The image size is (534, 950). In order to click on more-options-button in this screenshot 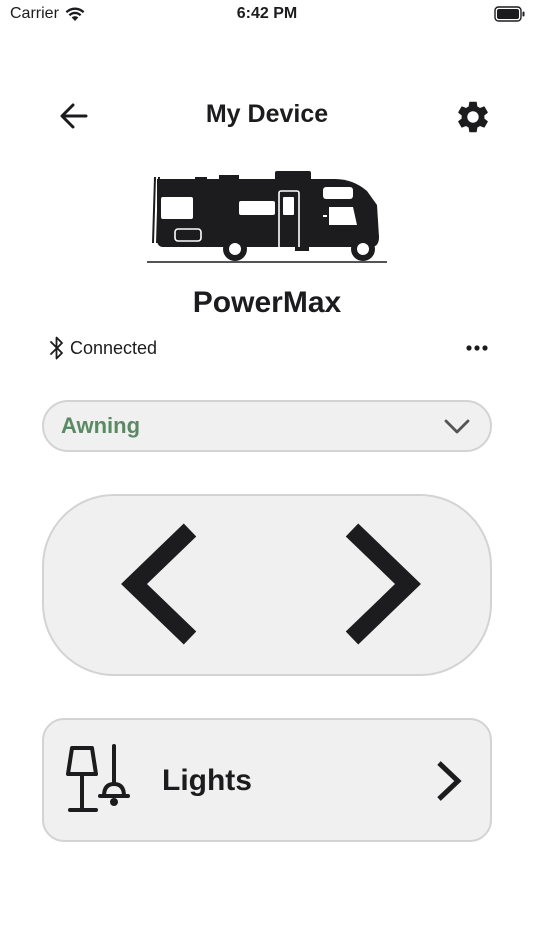, I will do `click(477, 348)`.